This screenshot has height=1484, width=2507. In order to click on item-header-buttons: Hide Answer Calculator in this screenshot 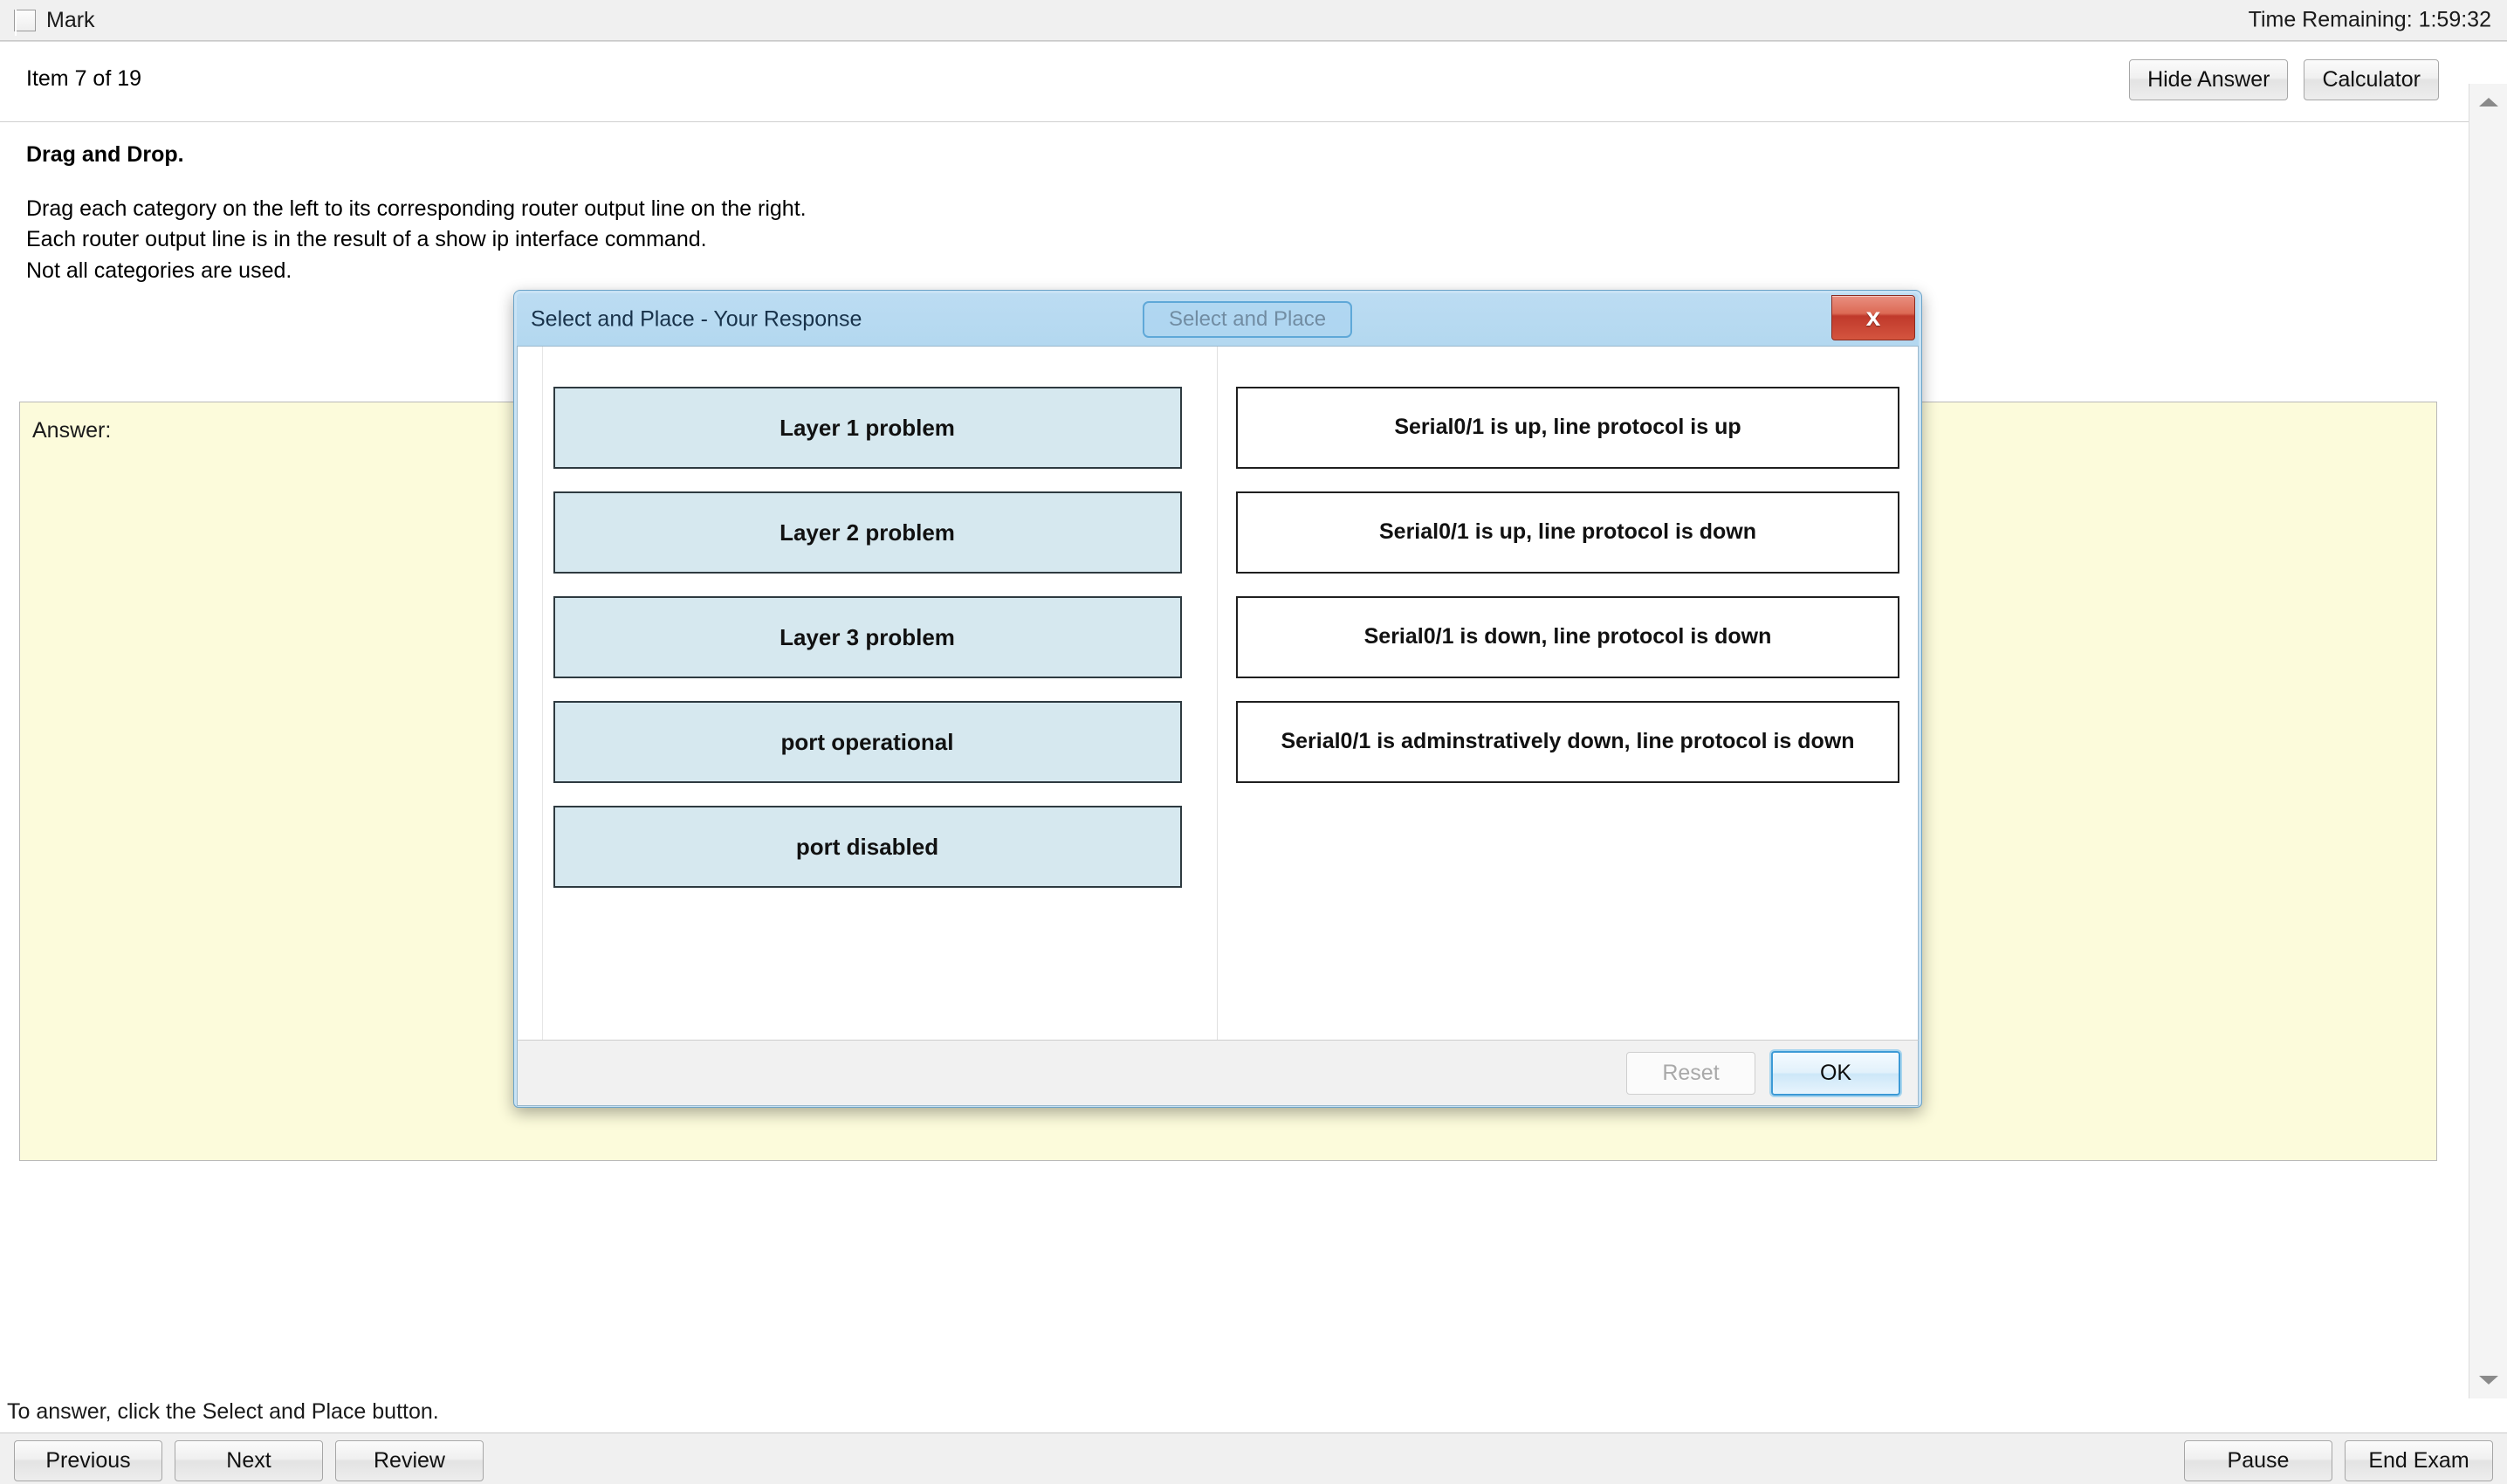, I will do `click(2284, 80)`.